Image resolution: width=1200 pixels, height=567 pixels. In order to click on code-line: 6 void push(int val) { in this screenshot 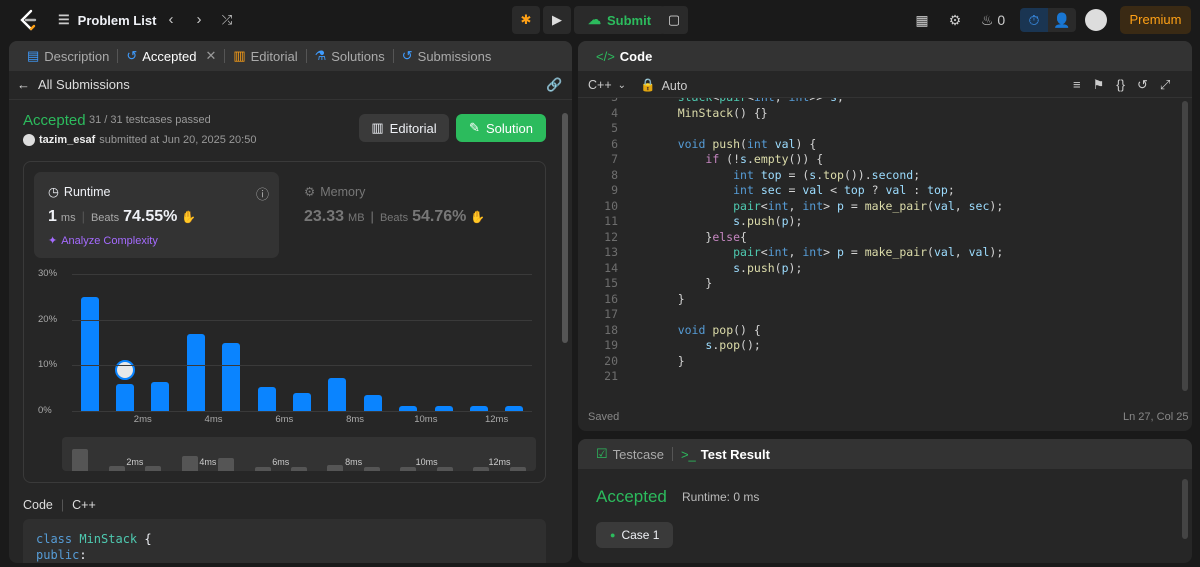, I will do `click(878, 145)`.